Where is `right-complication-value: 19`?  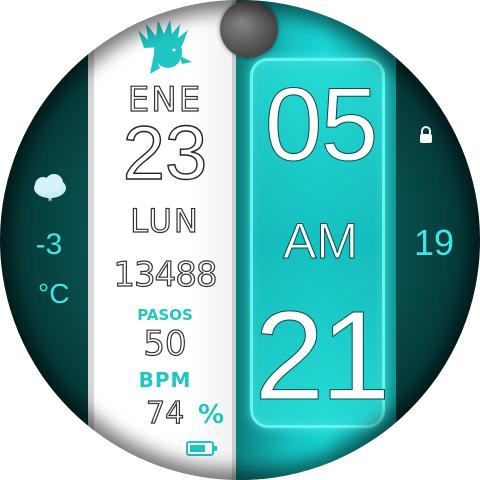 right-complication-value: 19 is located at coordinates (434, 243).